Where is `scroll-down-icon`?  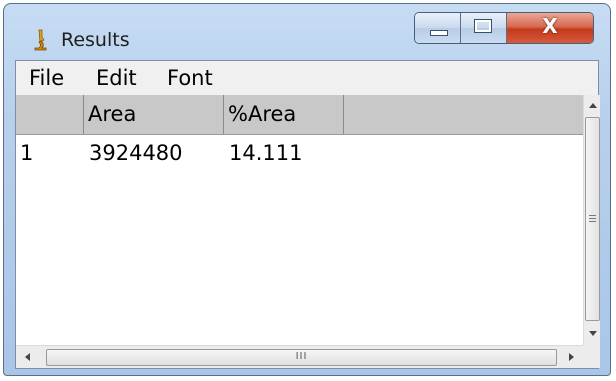
scroll-down-icon is located at coordinates (593, 333).